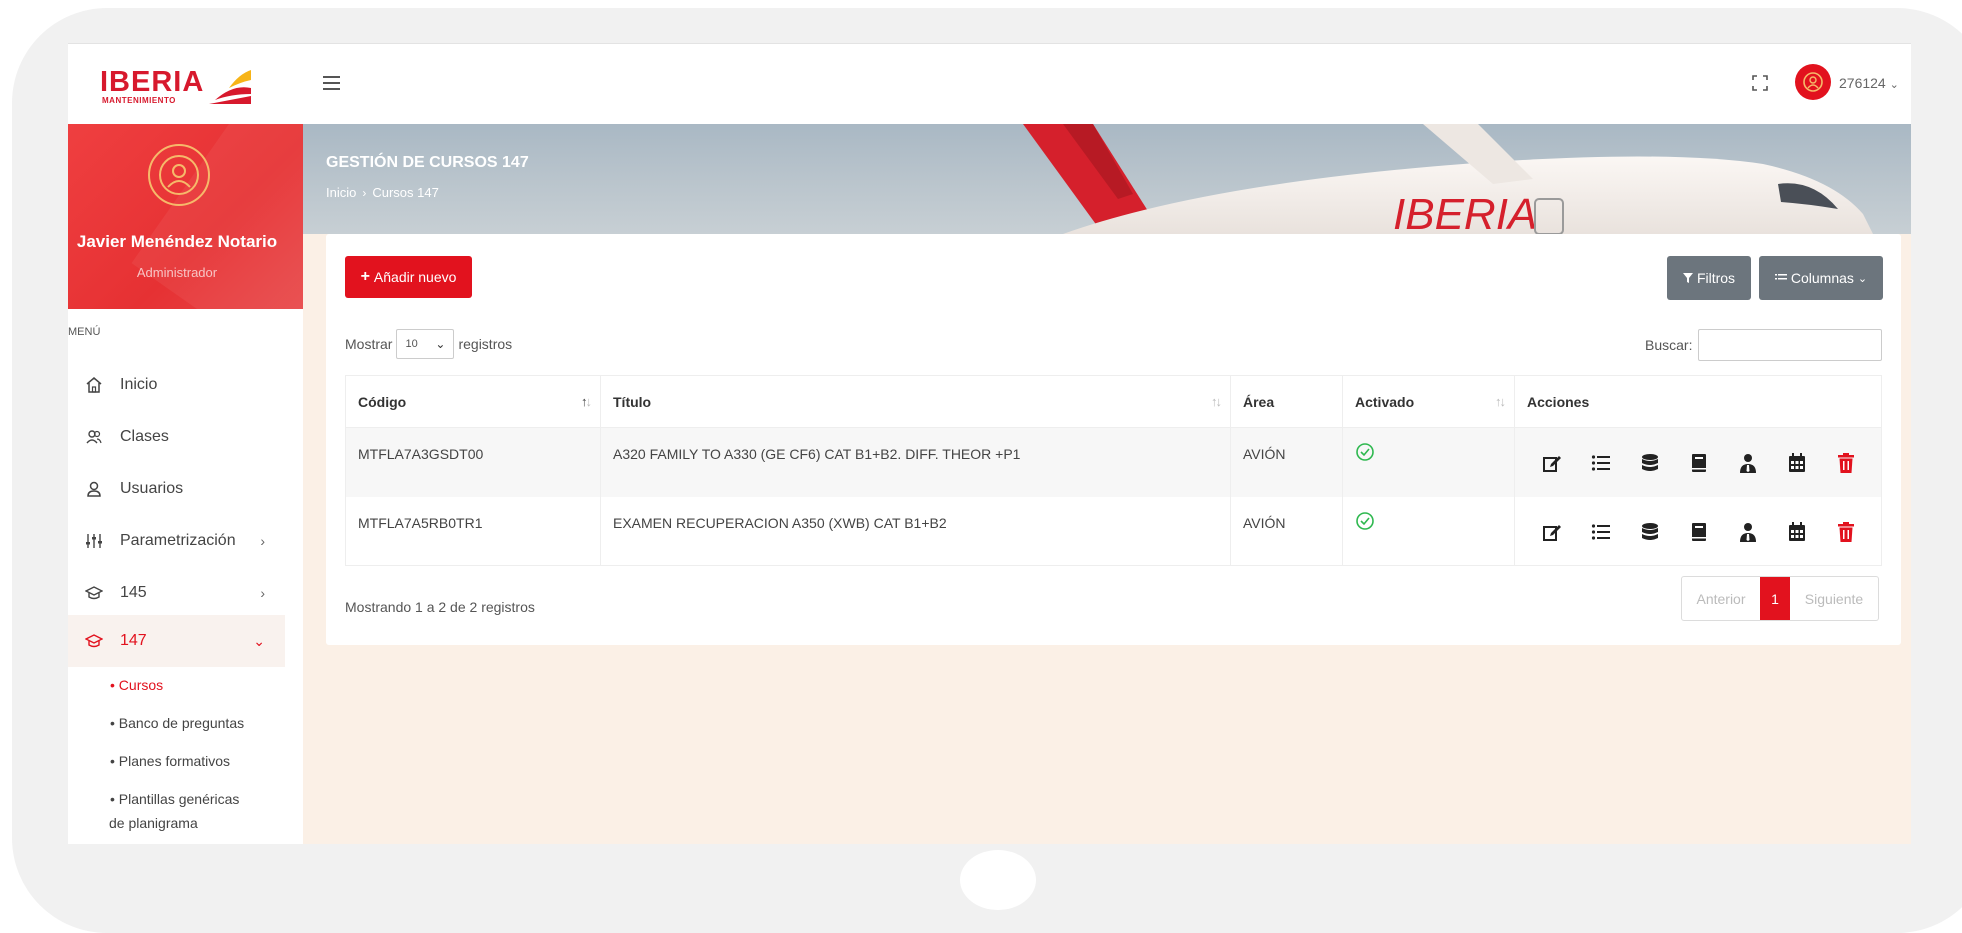 The height and width of the screenshot is (933, 1962). I want to click on search-label: Buscar:, so click(1669, 345).